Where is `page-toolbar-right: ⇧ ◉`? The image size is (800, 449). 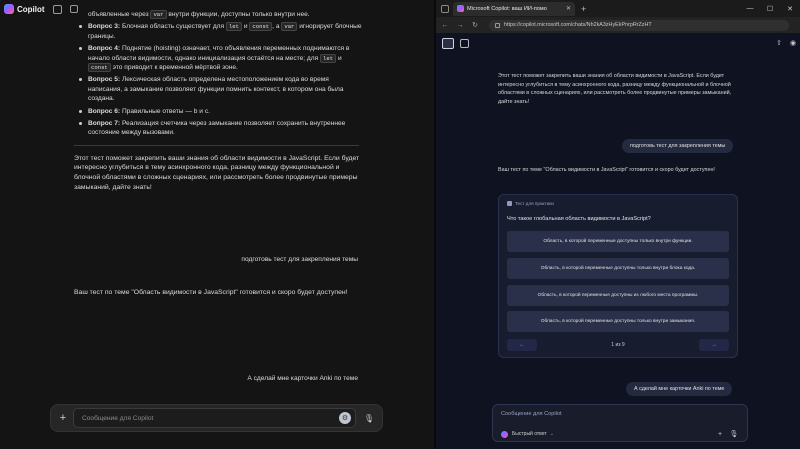
page-toolbar-right: ⇧ ◉ is located at coordinates (786, 43).